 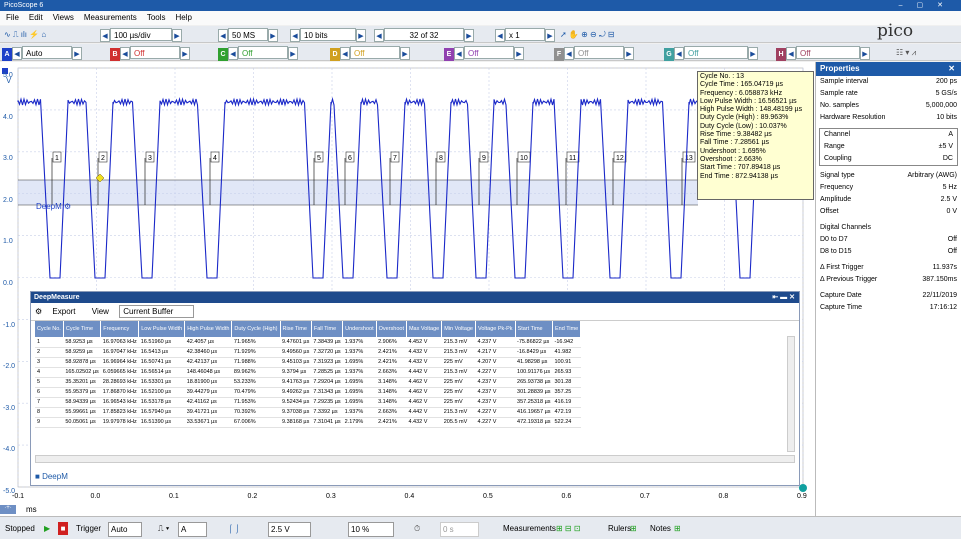 What do you see at coordinates (791, 394) in the screenshot?
I see `table-vertical-scrollbar` at bounding box center [791, 394].